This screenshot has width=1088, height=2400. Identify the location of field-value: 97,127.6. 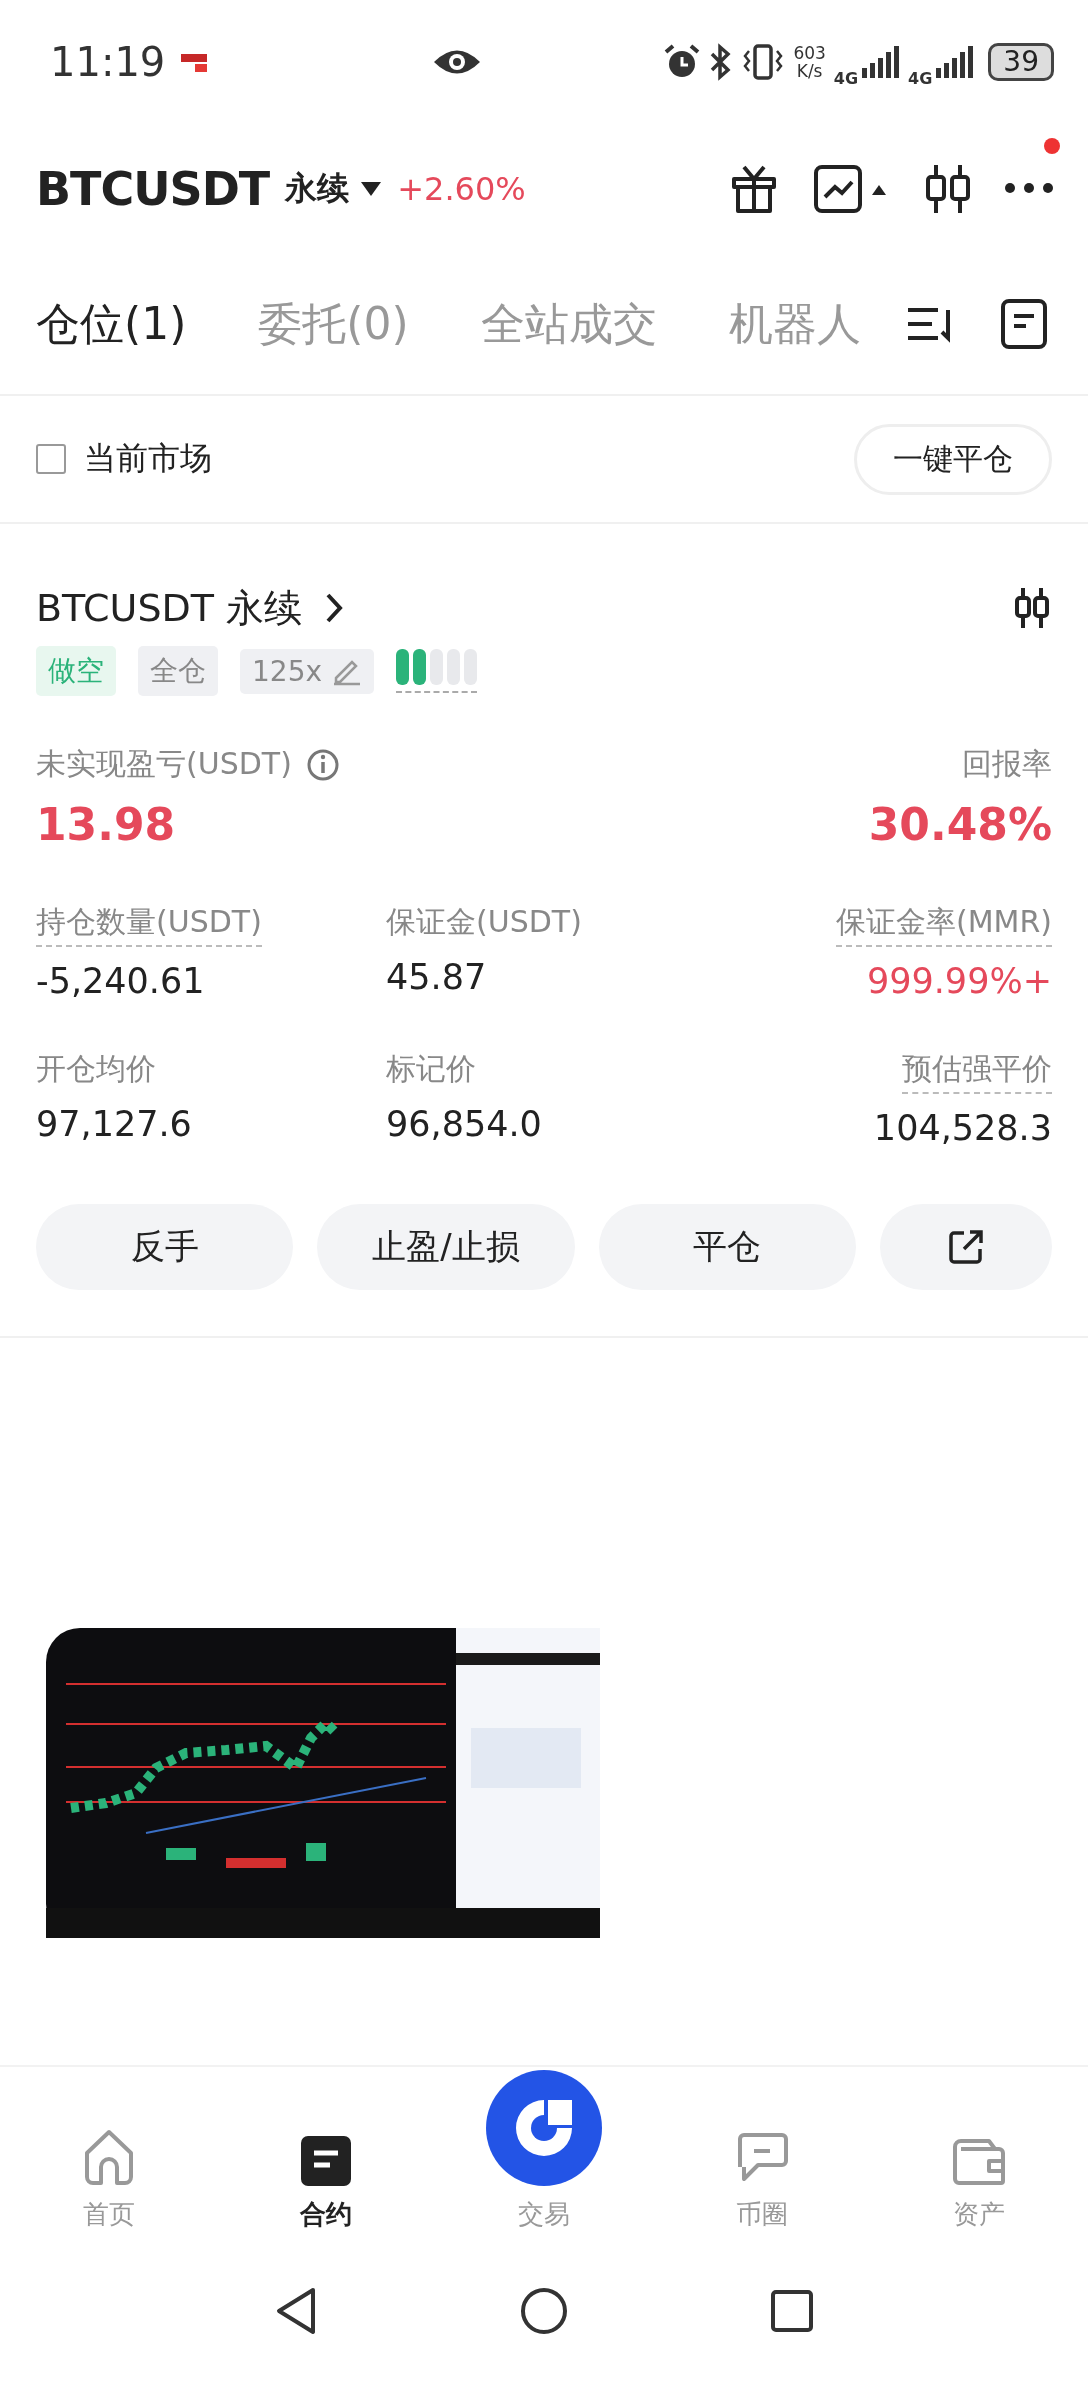
(114, 1124).